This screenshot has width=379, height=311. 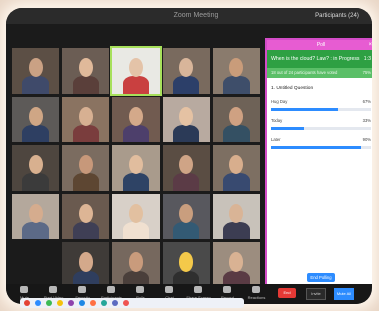 I want to click on participants-header: Participants (24), so click(x=337, y=16).